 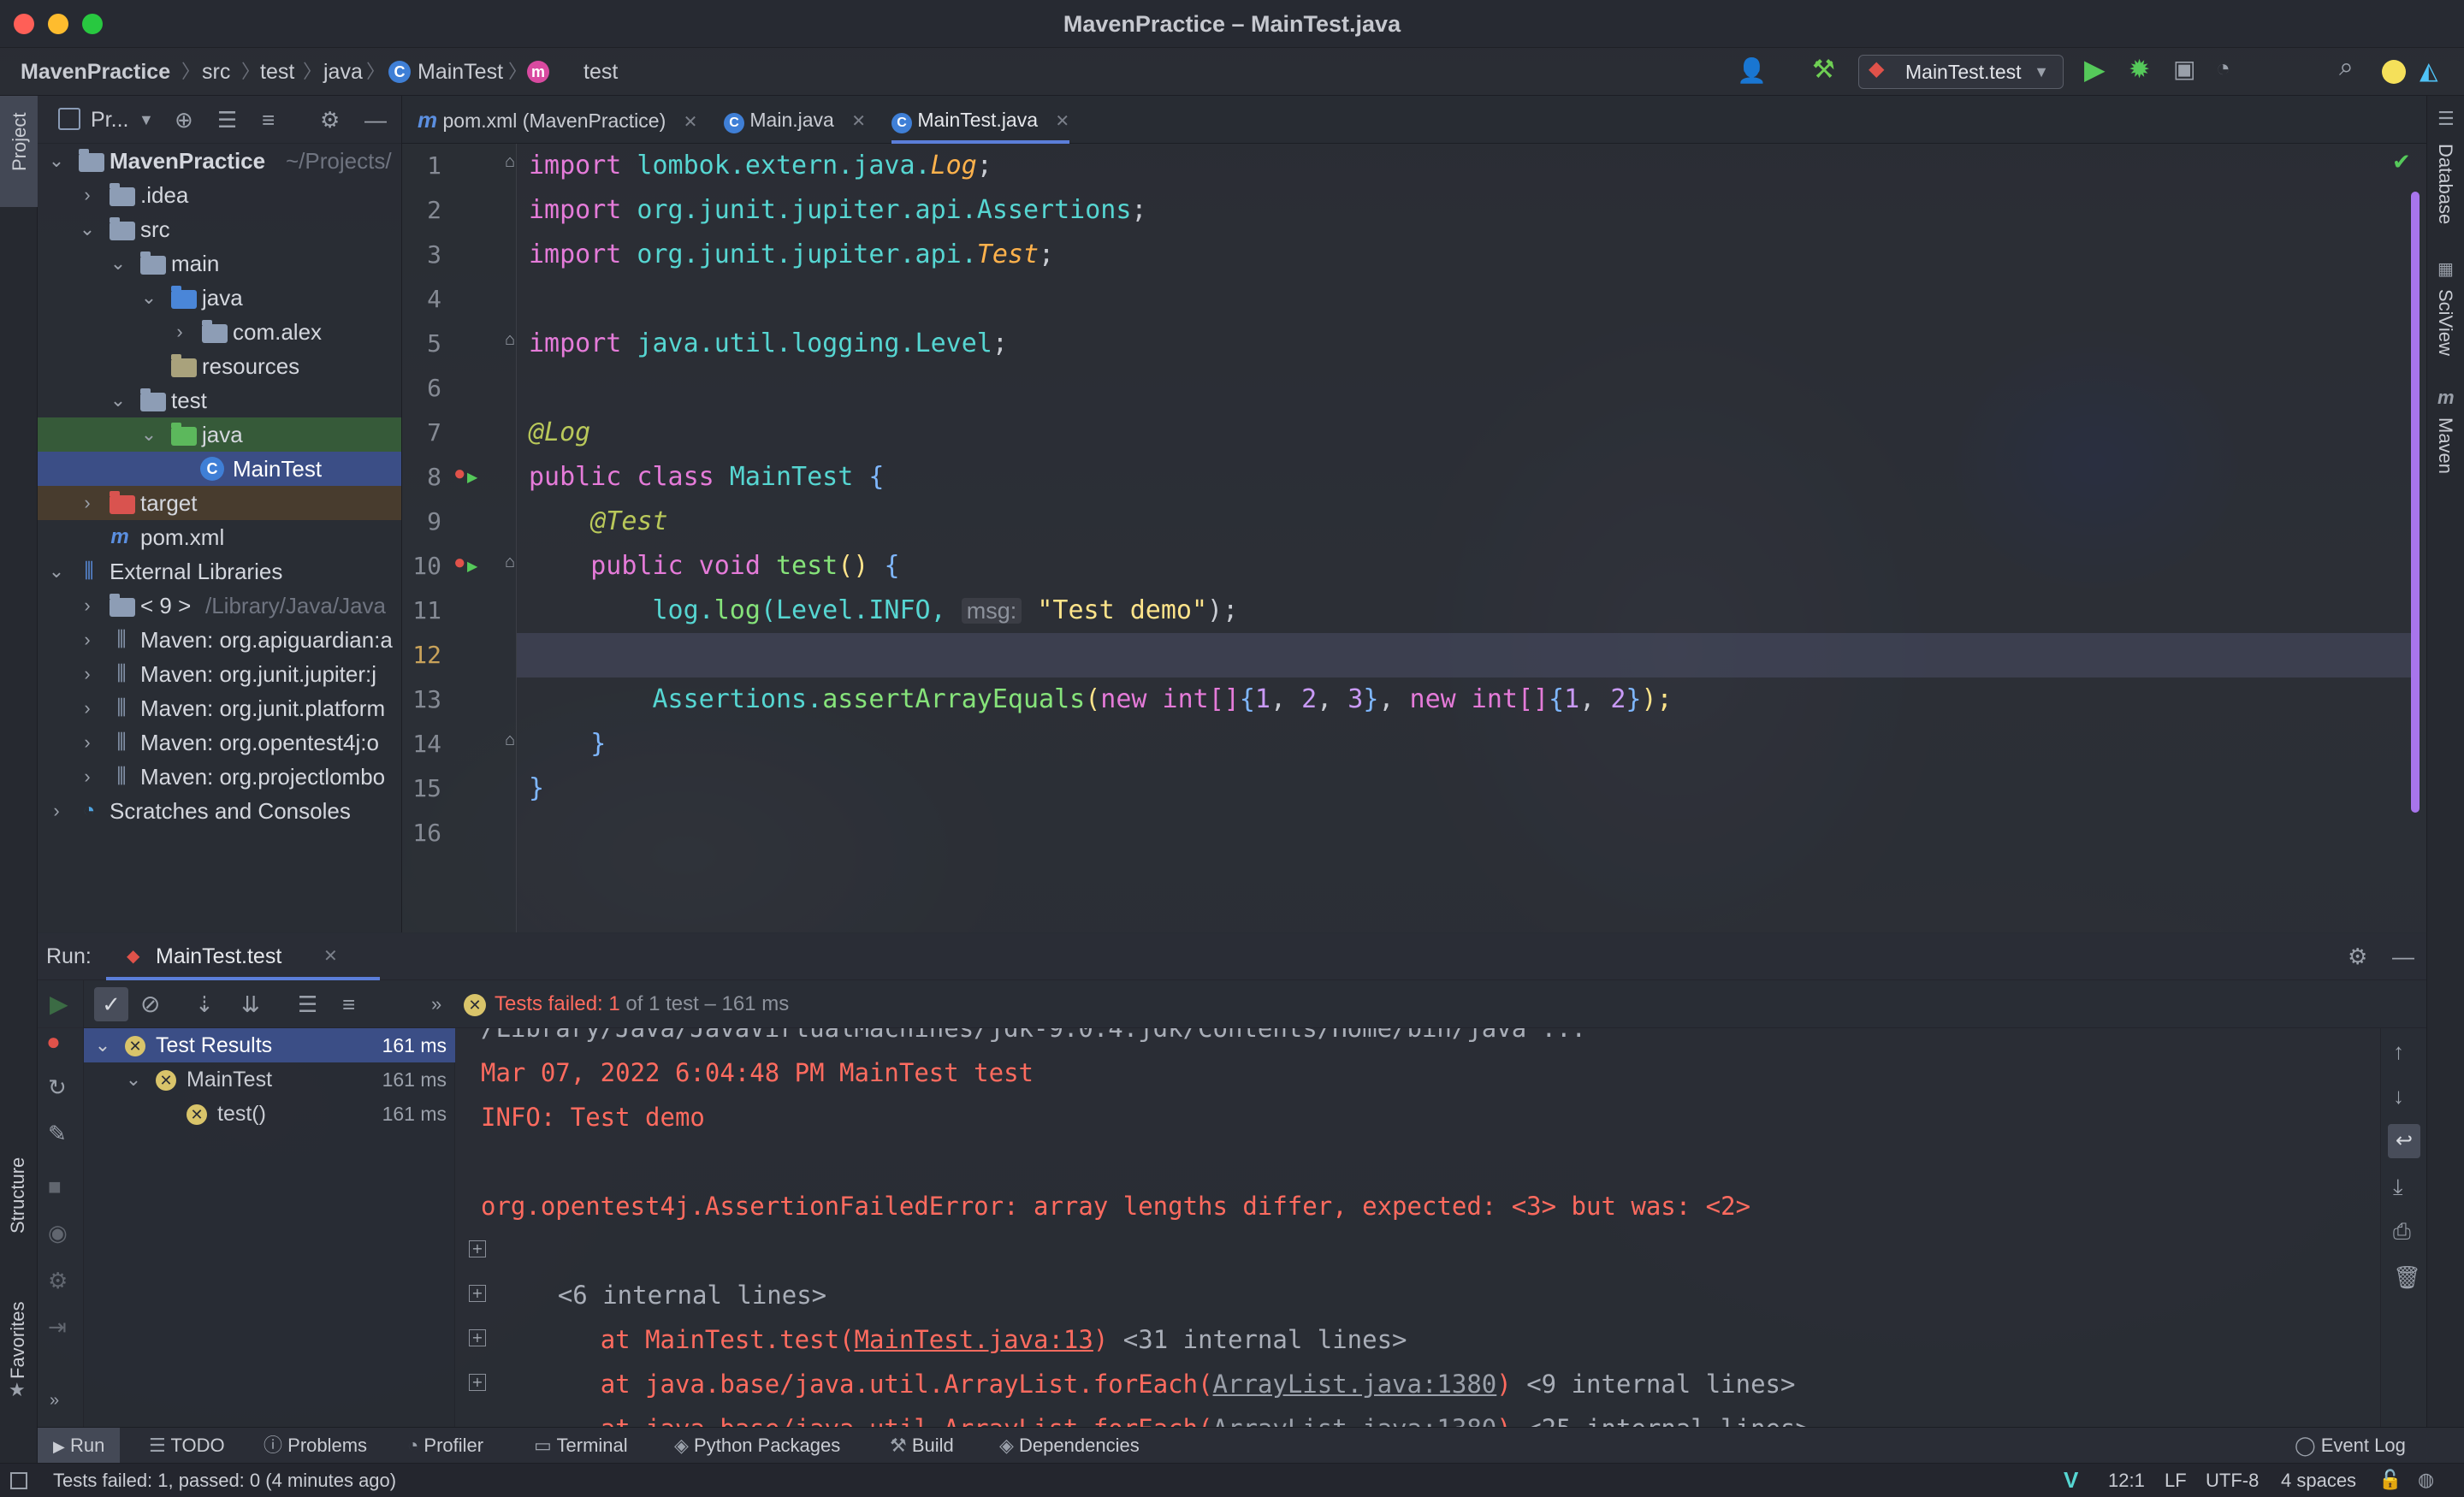 What do you see at coordinates (219, 708) in the screenshot?
I see `tree-item-lib: › ⫼ Maven: org.junit.platform` at bounding box center [219, 708].